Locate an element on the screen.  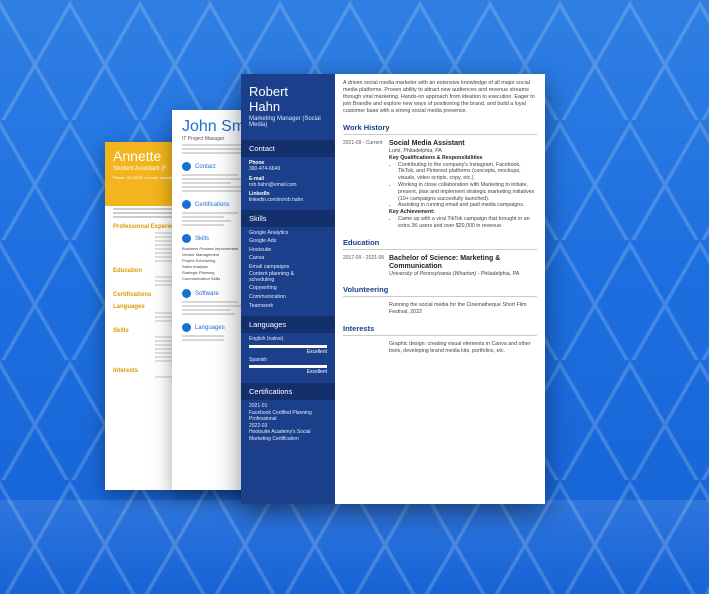
qualifications-heading: Key Qualifications & Responsibilities is located at coordinates (436, 157).